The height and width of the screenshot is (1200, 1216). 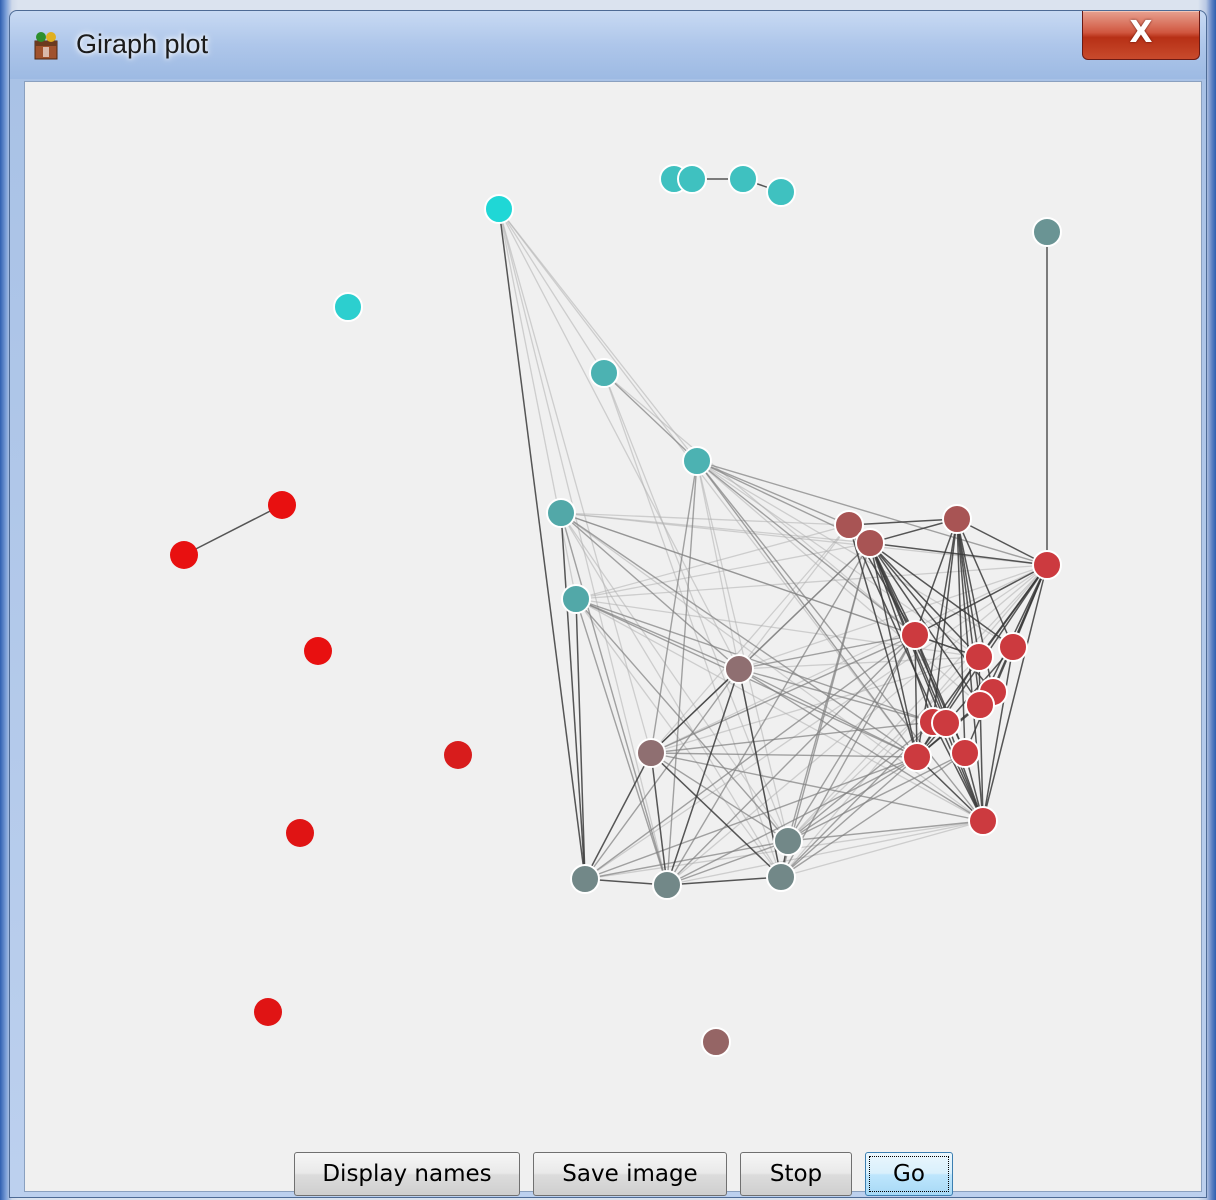 I want to click on button-bar: Display names Save image Stop Go, so click(x=613, y=1169).